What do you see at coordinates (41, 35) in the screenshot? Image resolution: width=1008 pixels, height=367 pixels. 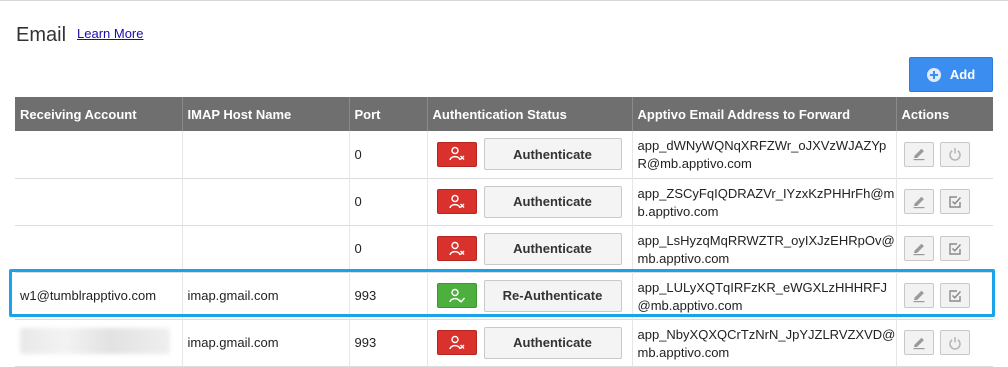 I see `page-title: Email` at bounding box center [41, 35].